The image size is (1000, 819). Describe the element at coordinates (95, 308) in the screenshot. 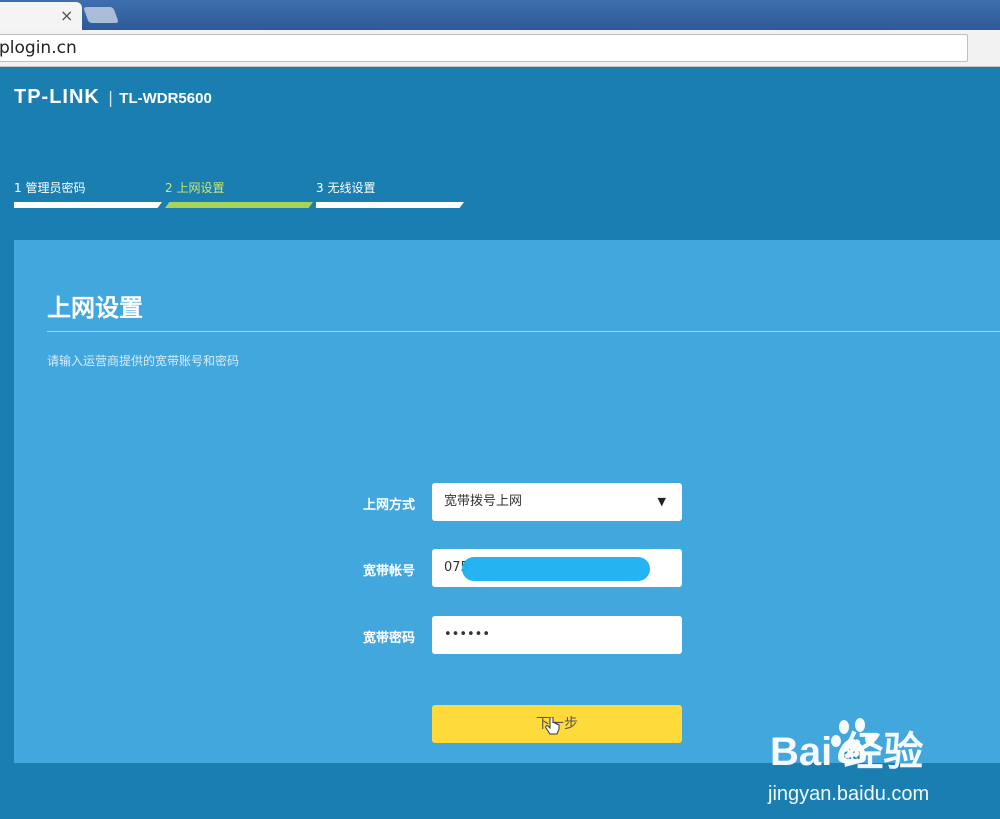

I see `page-title: 上网设置` at that location.